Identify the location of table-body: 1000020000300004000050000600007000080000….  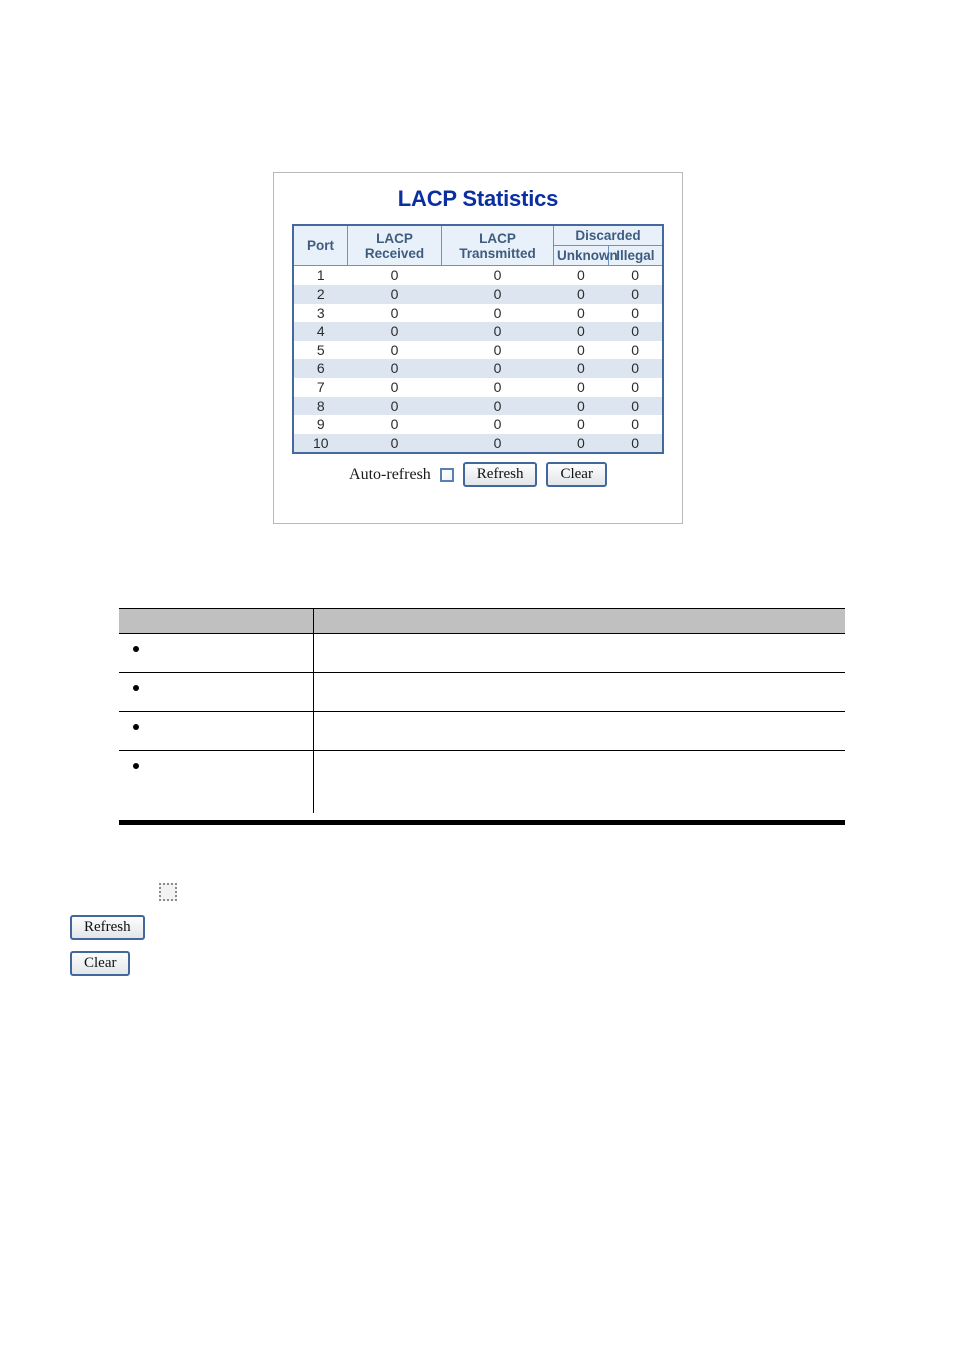
(478, 359).